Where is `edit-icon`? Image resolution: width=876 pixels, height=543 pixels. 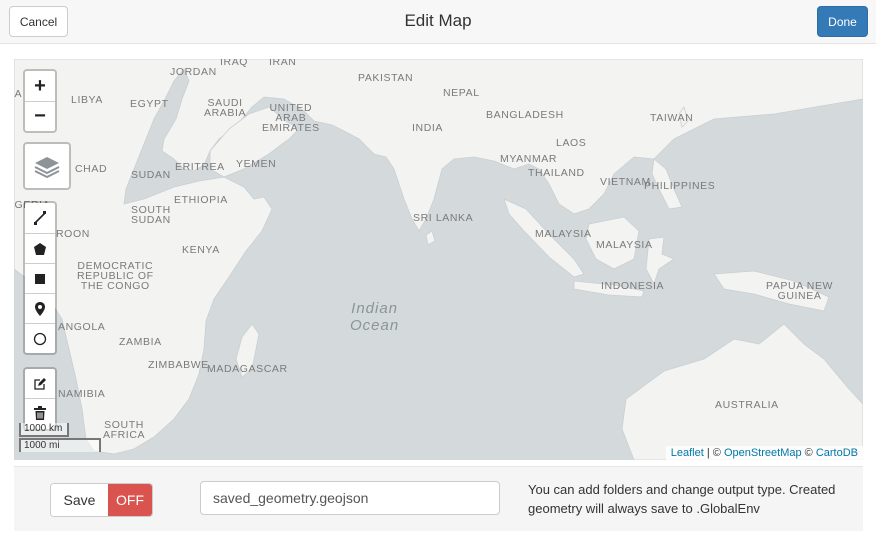 edit-icon is located at coordinates (40, 383).